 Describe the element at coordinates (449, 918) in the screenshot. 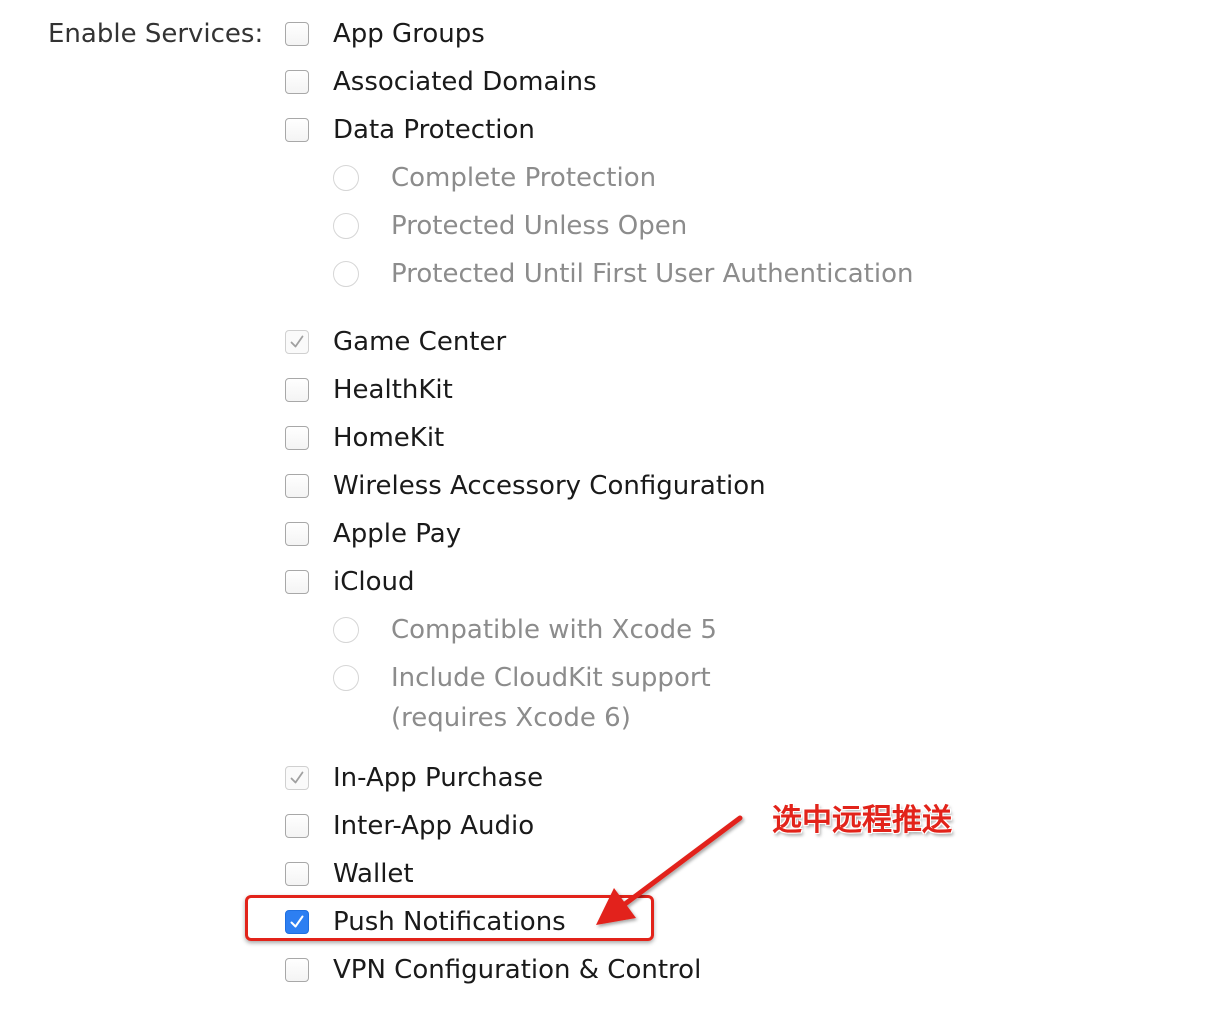

I see `highlight-box` at that location.